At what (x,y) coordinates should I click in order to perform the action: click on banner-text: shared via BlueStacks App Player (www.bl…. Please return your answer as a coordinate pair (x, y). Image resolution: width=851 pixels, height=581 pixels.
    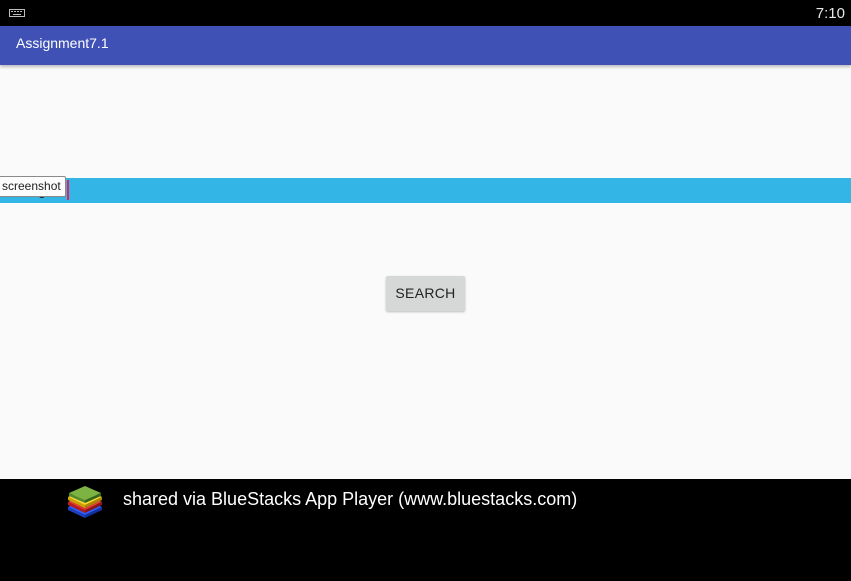
    Looking at the image, I should click on (350, 499).